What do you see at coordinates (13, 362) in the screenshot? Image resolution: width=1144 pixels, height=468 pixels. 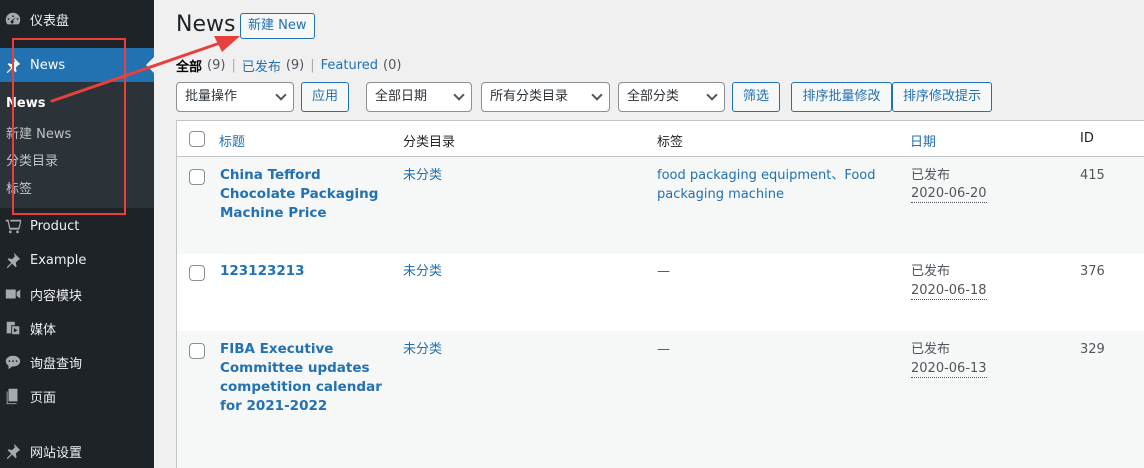 I see `comment-icon` at bounding box center [13, 362].